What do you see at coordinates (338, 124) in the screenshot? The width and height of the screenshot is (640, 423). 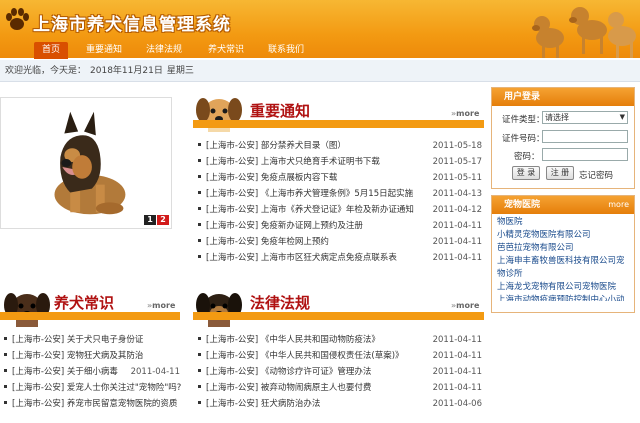 I see `notices-divider` at bounding box center [338, 124].